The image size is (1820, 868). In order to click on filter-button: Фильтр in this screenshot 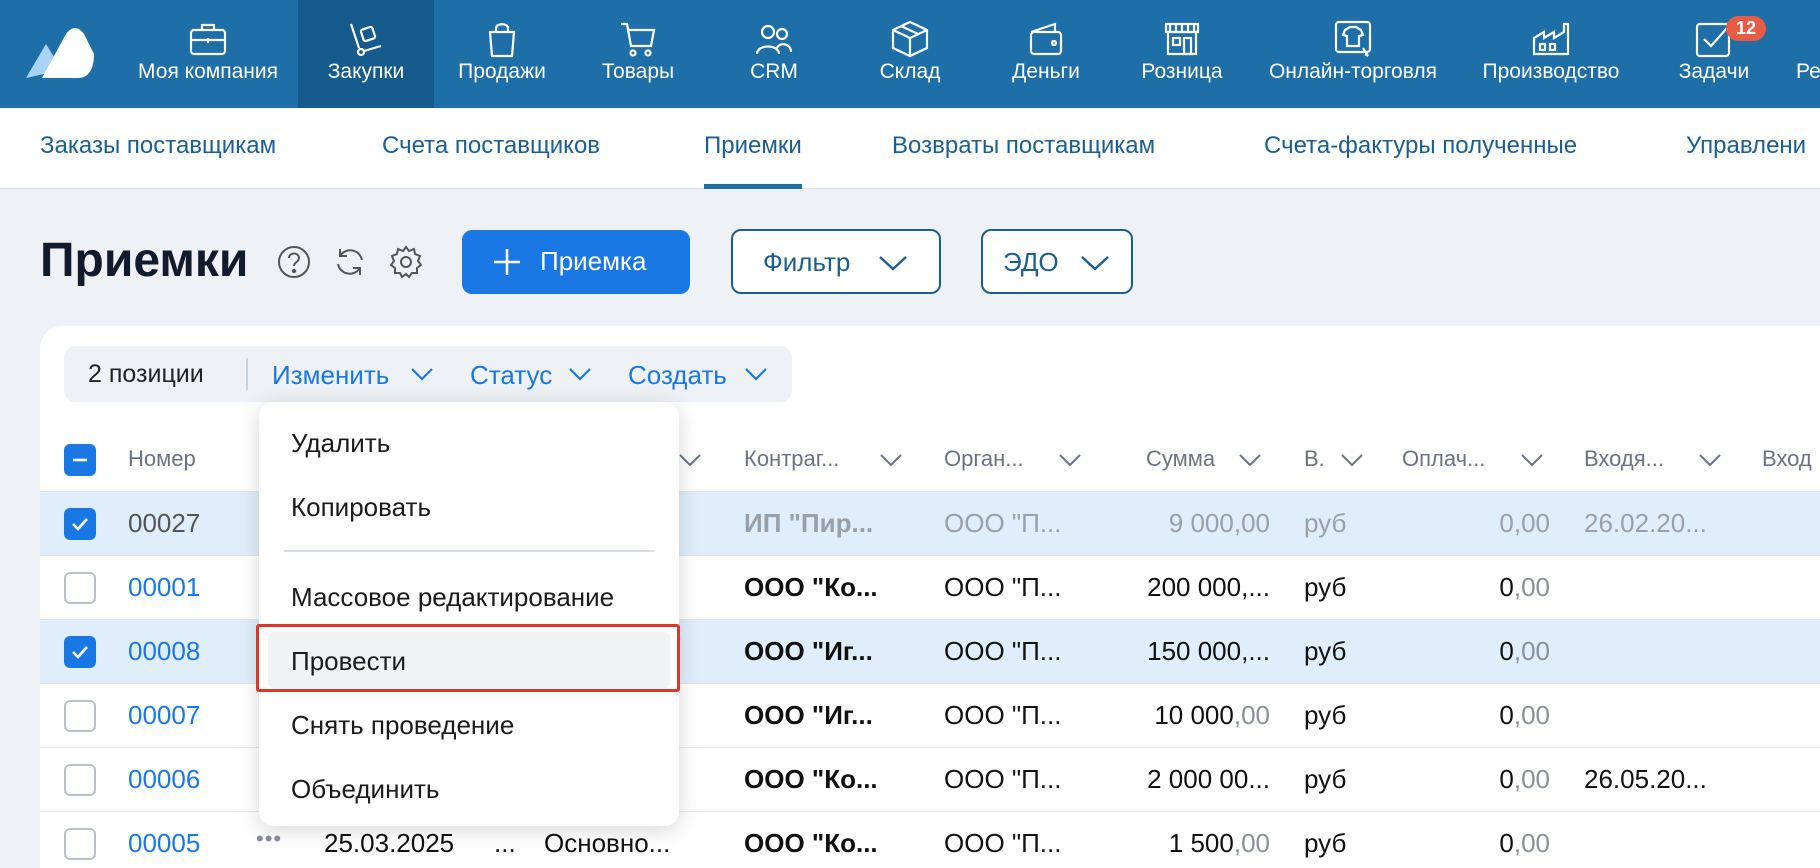, I will do `click(836, 261)`.